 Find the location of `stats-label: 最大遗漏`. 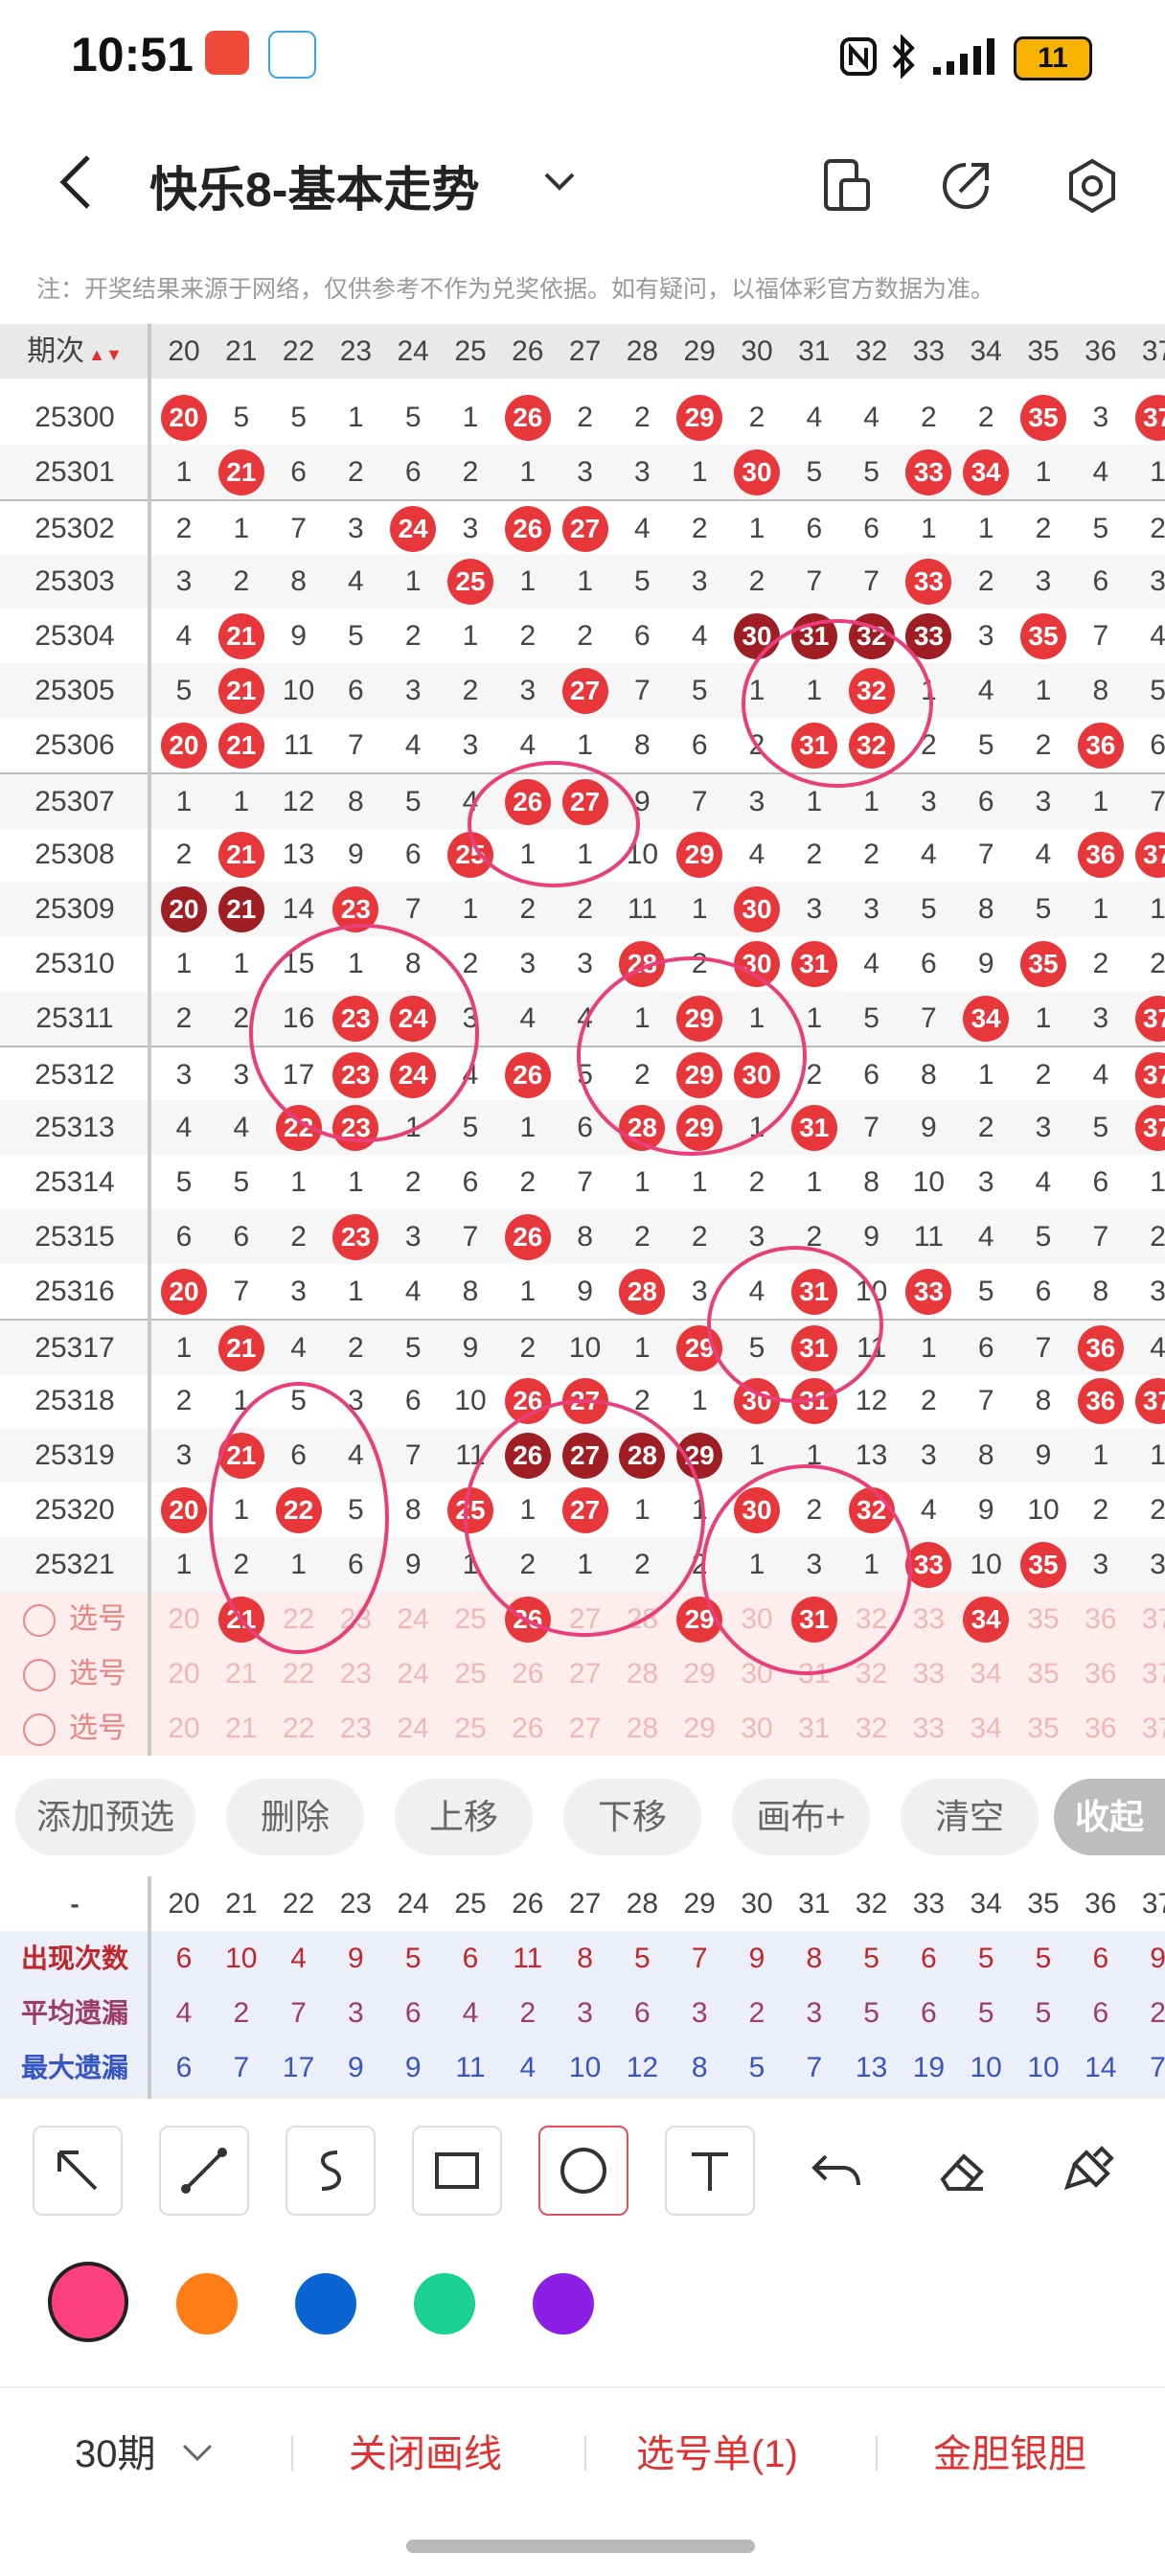

stats-label: 最大遗漏 is located at coordinates (74, 2067).